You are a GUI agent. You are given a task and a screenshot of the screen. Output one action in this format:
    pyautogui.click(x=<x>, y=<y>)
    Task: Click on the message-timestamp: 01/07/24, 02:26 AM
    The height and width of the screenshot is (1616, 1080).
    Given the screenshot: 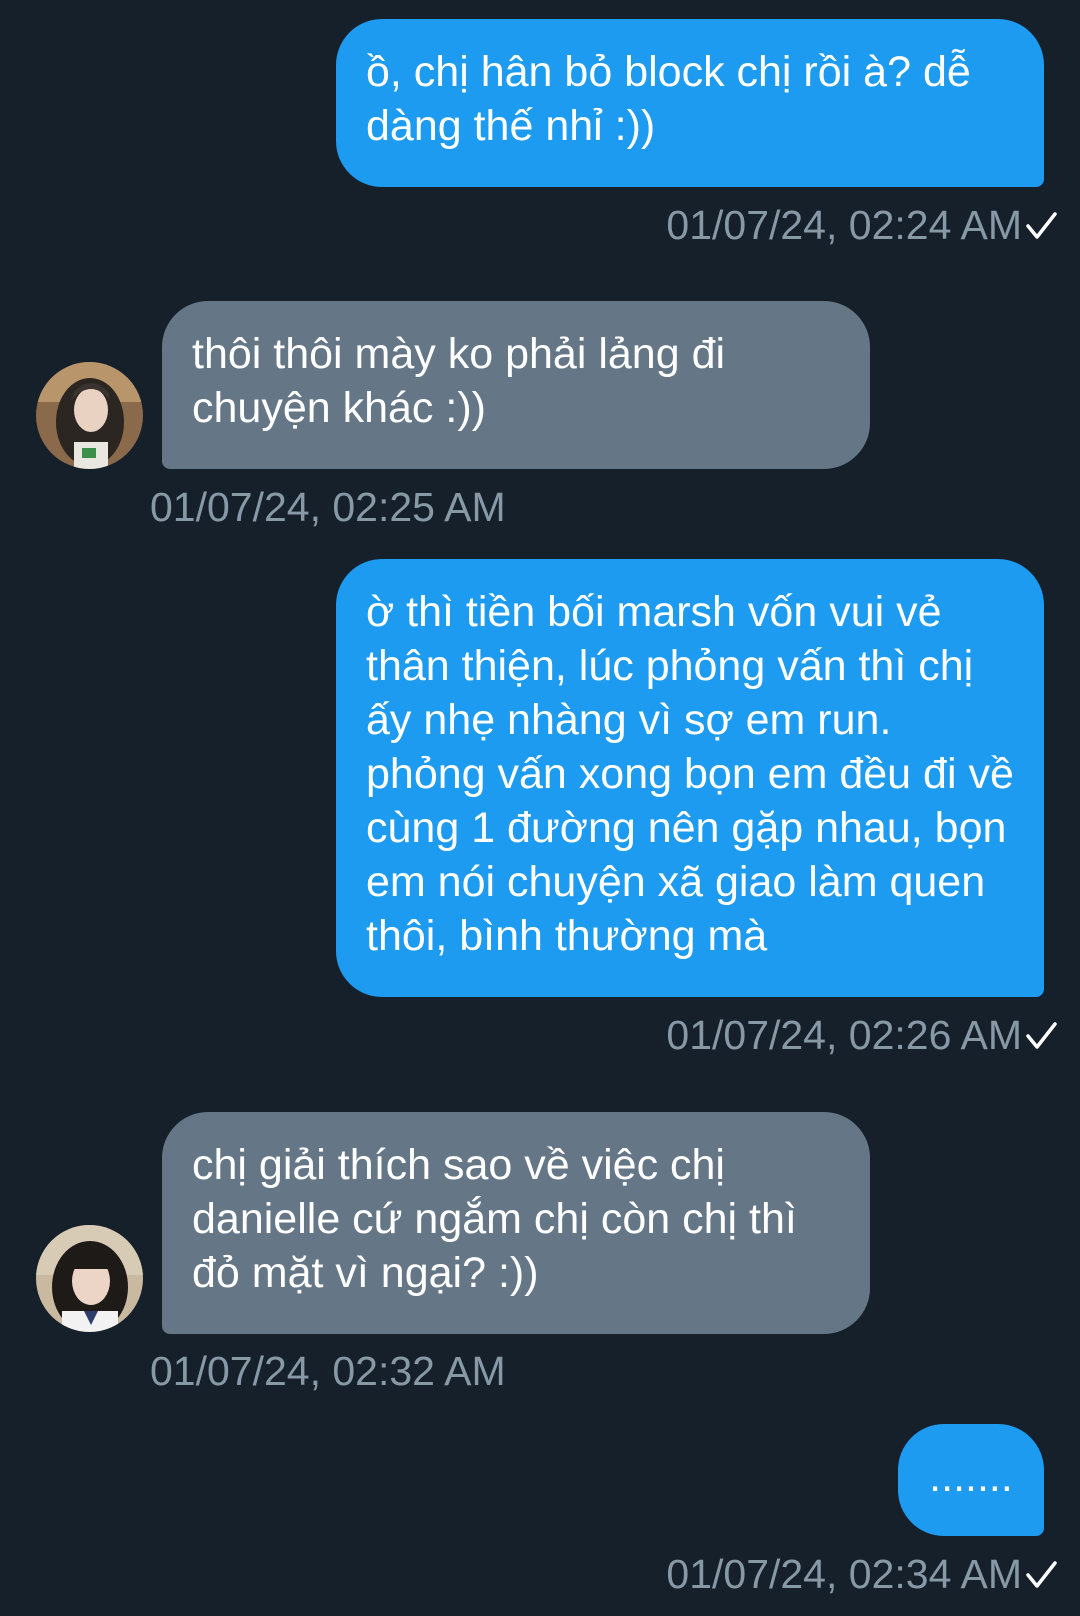 What is the action you would take?
    pyautogui.click(x=844, y=1035)
    